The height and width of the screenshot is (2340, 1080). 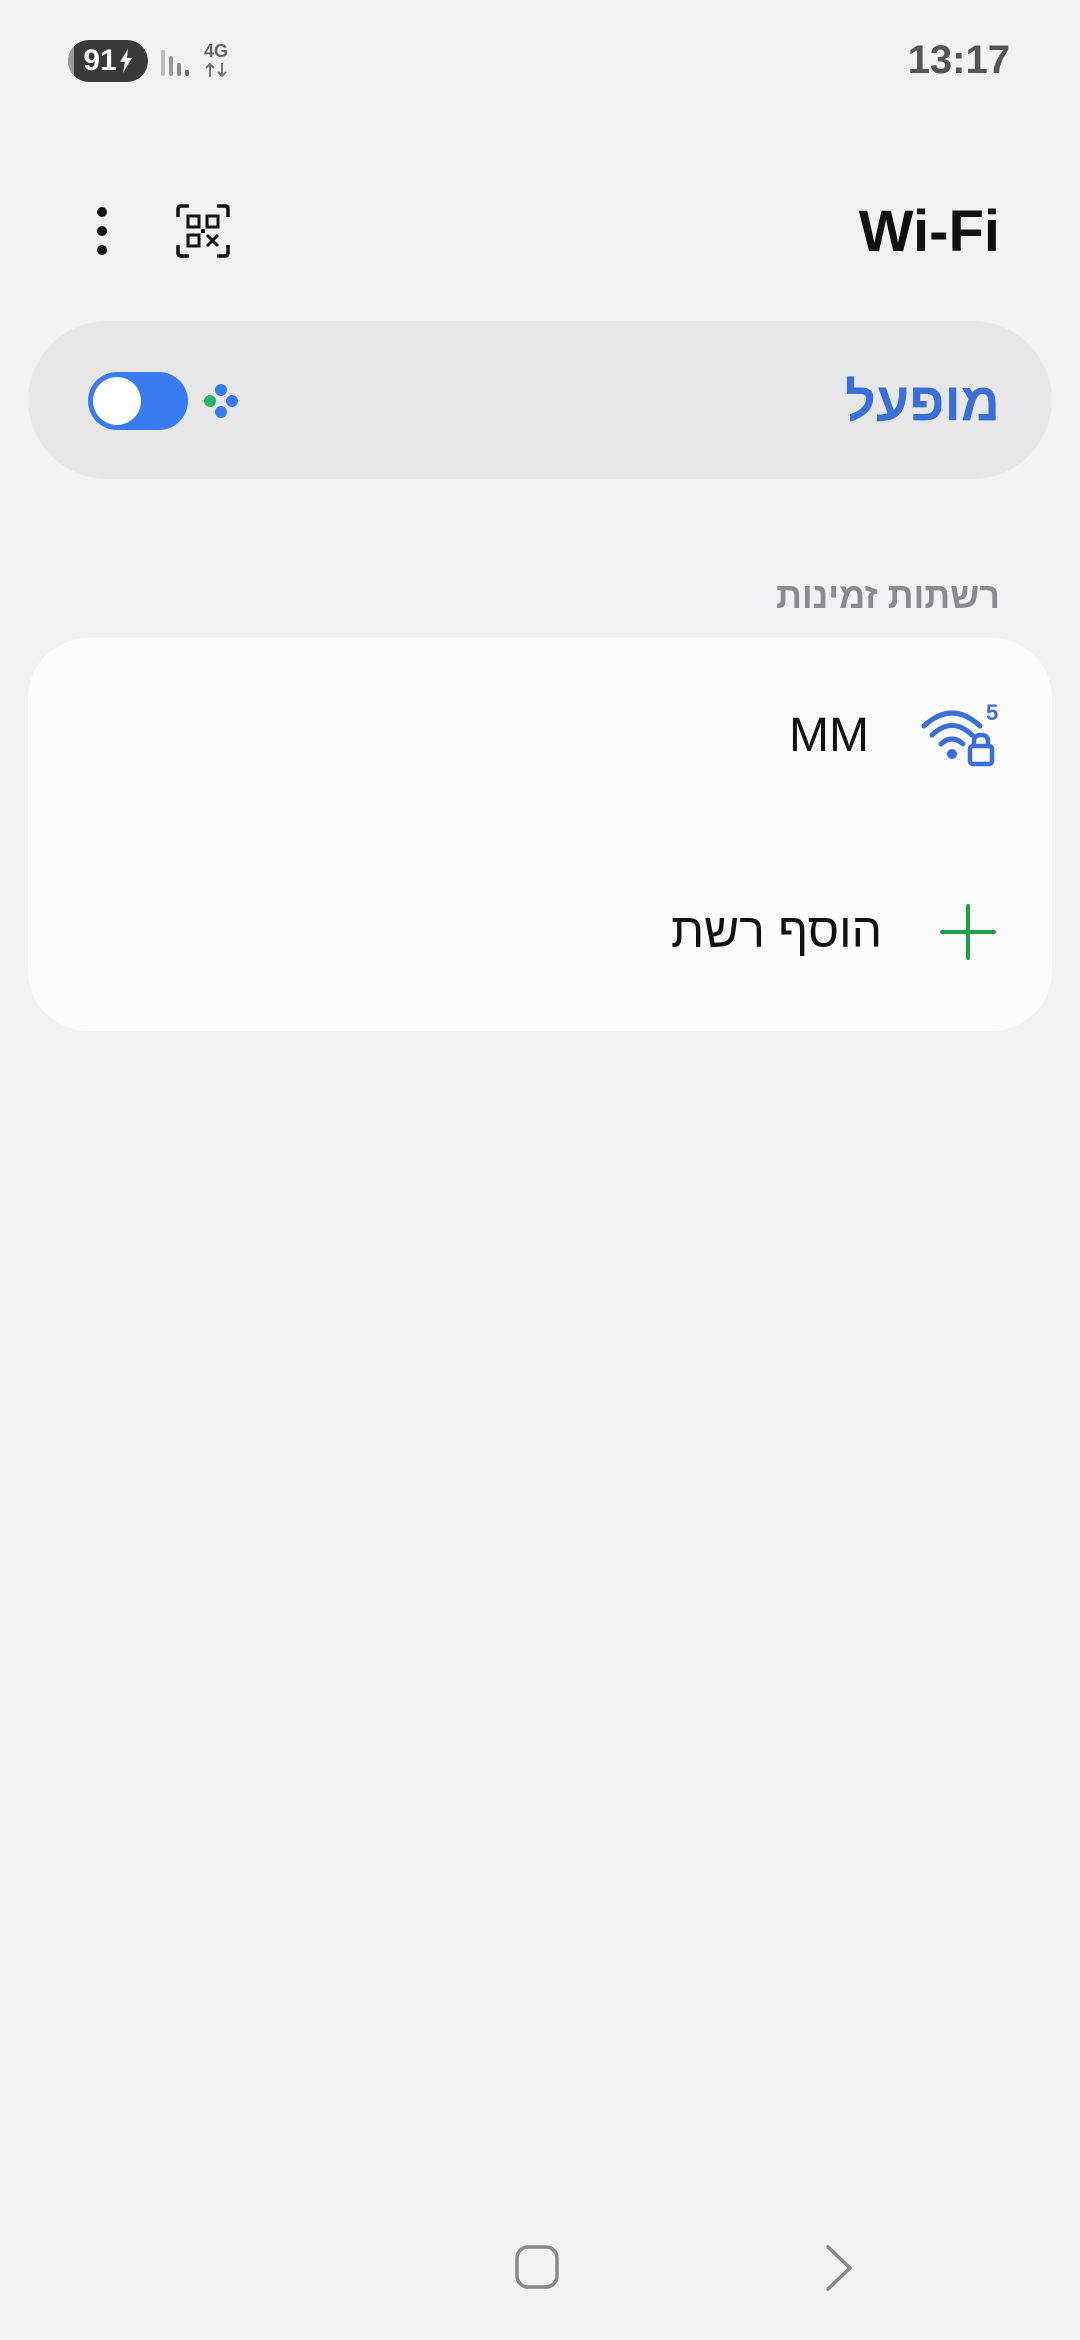 What do you see at coordinates (125, 61) in the screenshot?
I see `charging-bolt-icon` at bounding box center [125, 61].